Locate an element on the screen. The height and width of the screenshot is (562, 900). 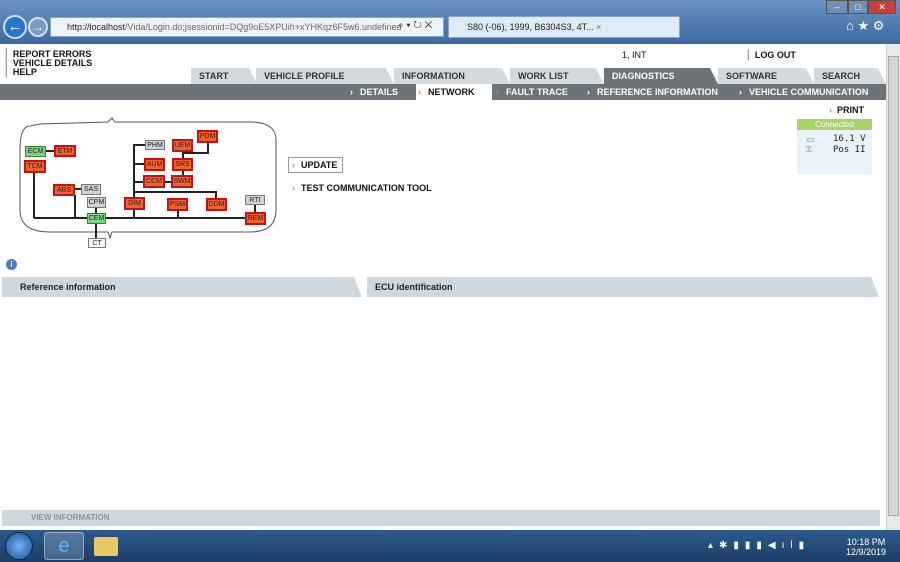
tab-start: START is located at coordinates (224, 76).